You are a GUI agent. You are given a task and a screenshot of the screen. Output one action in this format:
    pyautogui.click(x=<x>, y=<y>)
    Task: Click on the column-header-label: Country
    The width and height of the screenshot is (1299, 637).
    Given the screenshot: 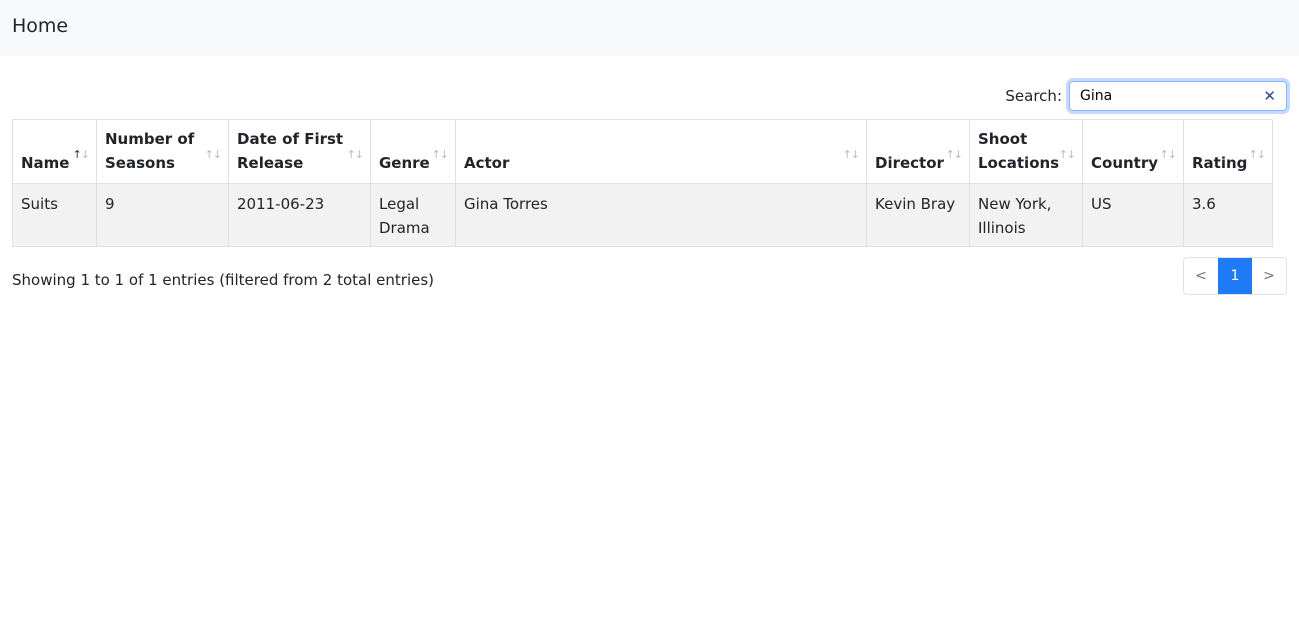 What is the action you would take?
    pyautogui.click(x=1125, y=163)
    